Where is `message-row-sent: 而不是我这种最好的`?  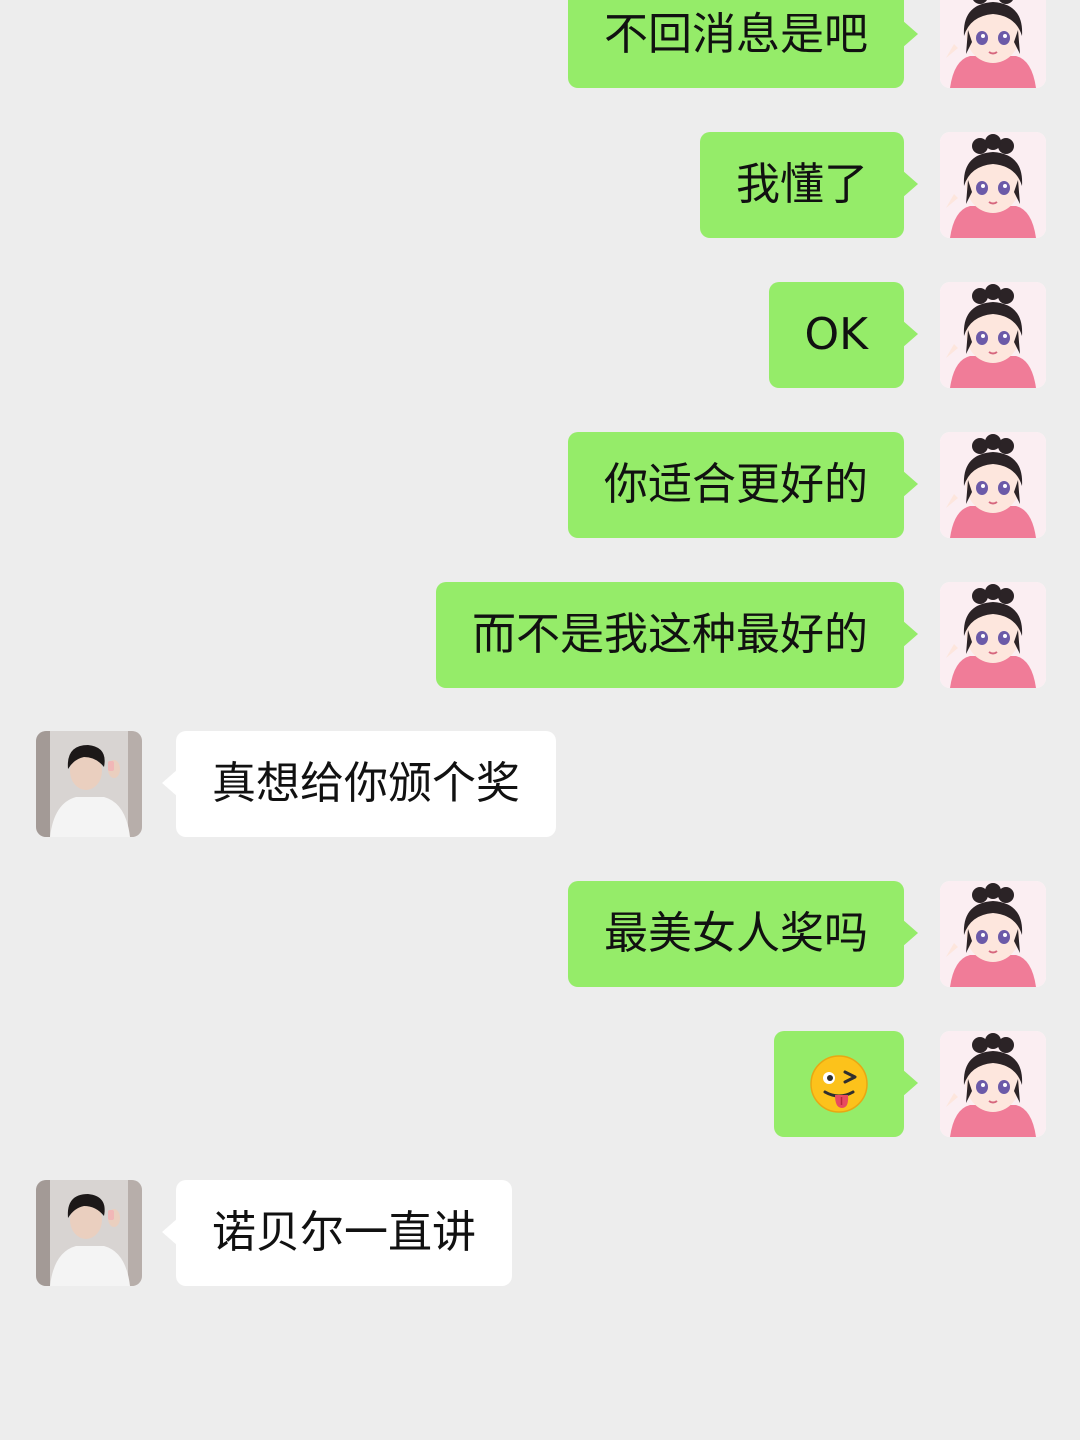 message-row-sent: 而不是我这种最好的 is located at coordinates (540, 635).